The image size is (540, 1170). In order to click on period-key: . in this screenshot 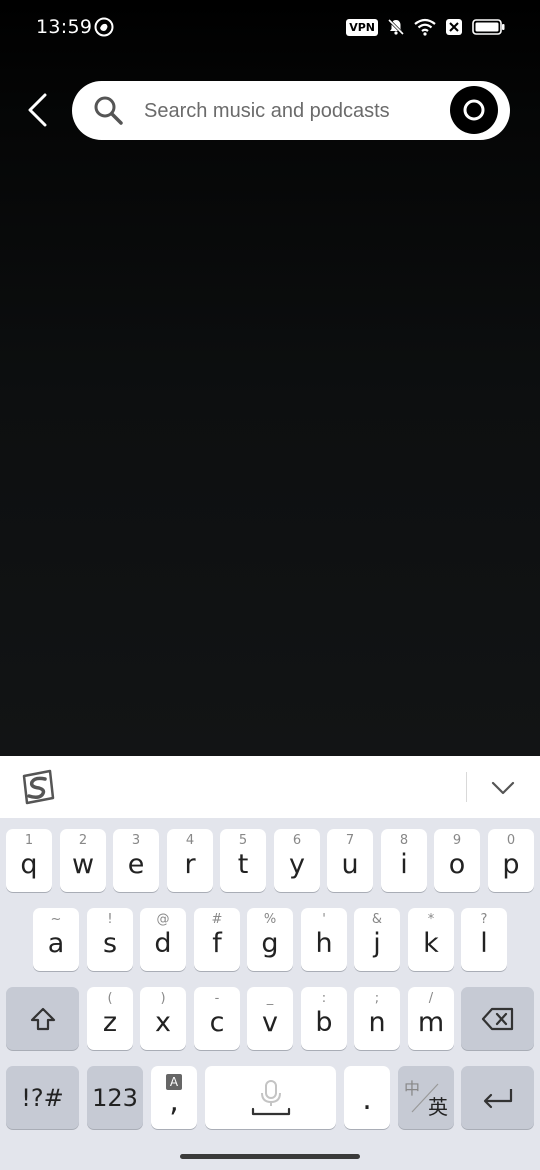, I will do `click(367, 1097)`.